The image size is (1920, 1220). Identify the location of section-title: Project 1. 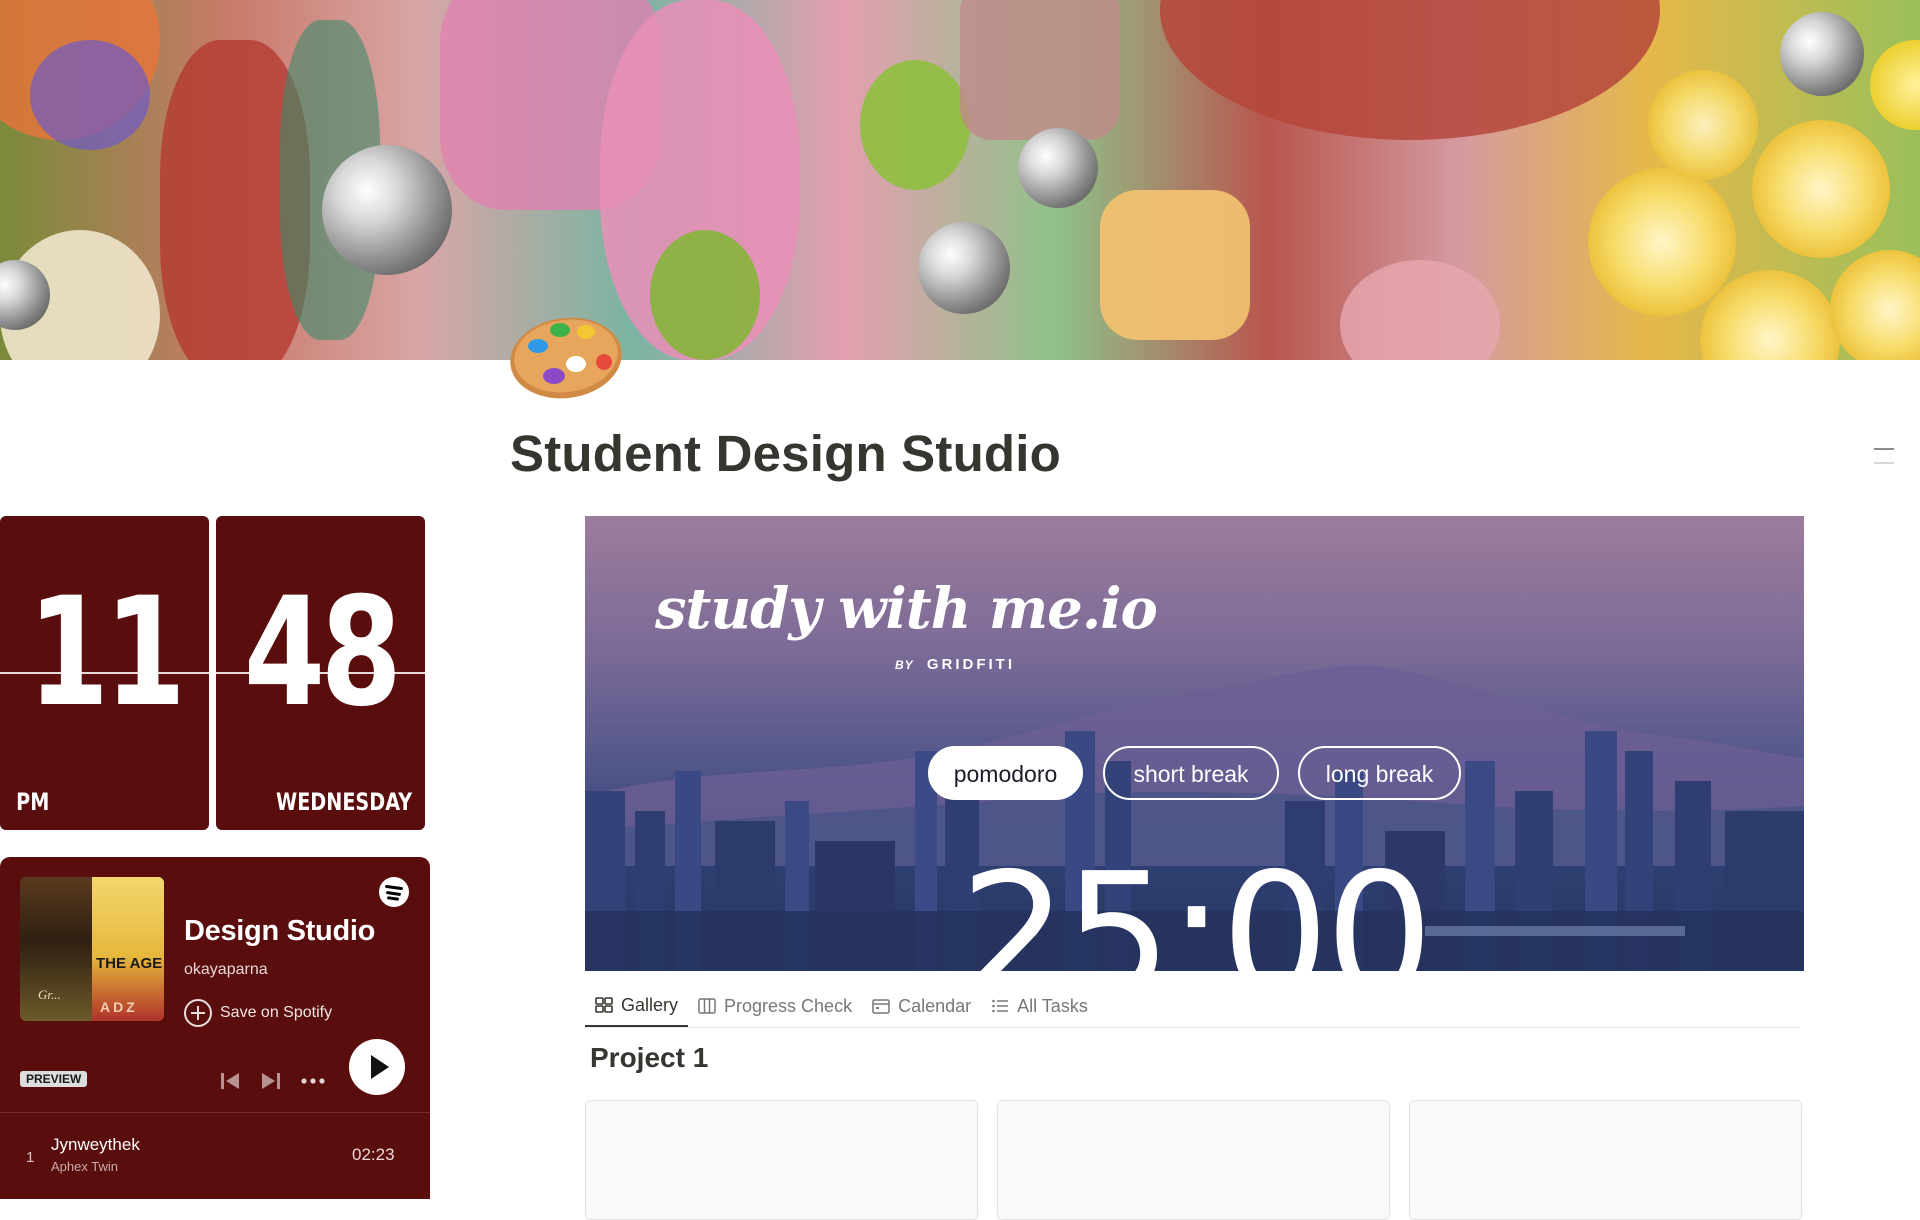
(649, 1057).